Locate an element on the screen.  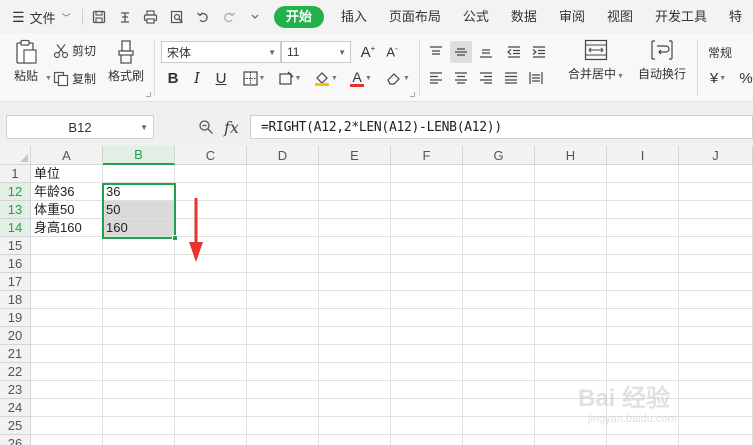
decrease-indent-button is located at coordinates (514, 52).